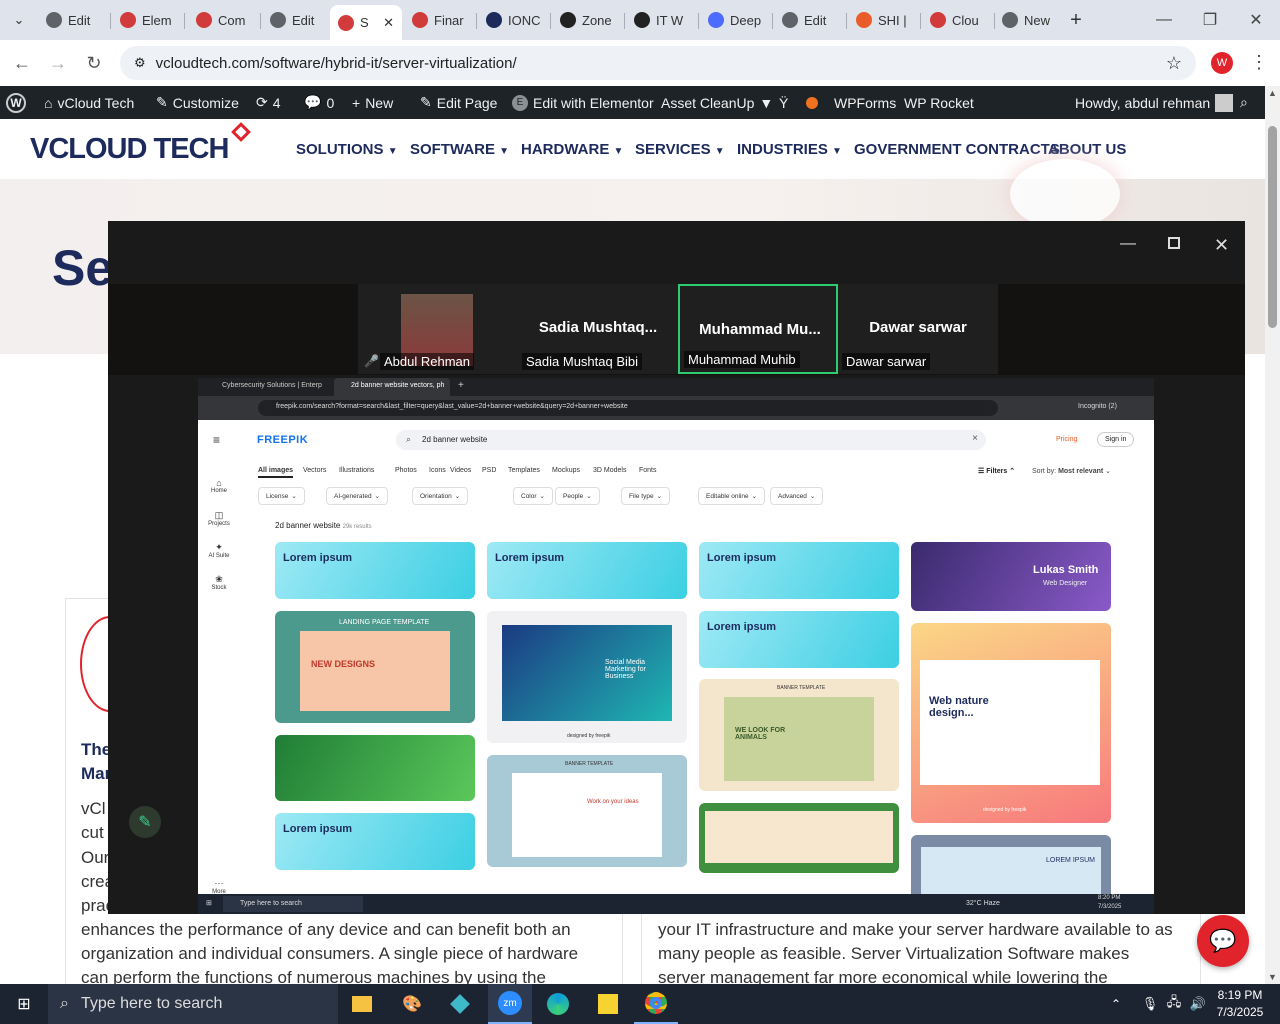 This screenshot has width=1280, height=1024. Describe the element at coordinates (1030, 20) in the screenshot. I see `browser-tab-14: New` at that location.